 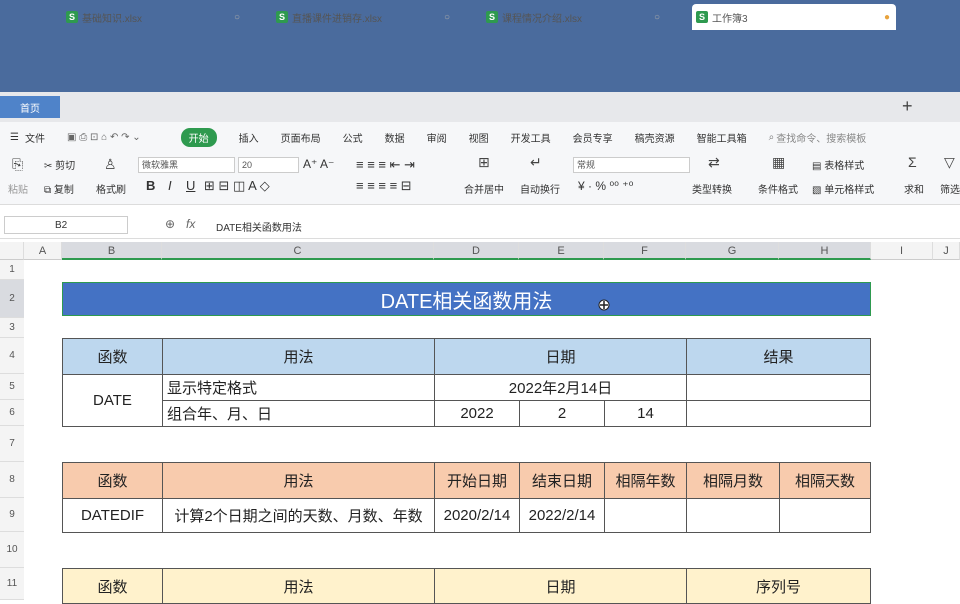 I want to click on col-header-f: F, so click(x=645, y=251).